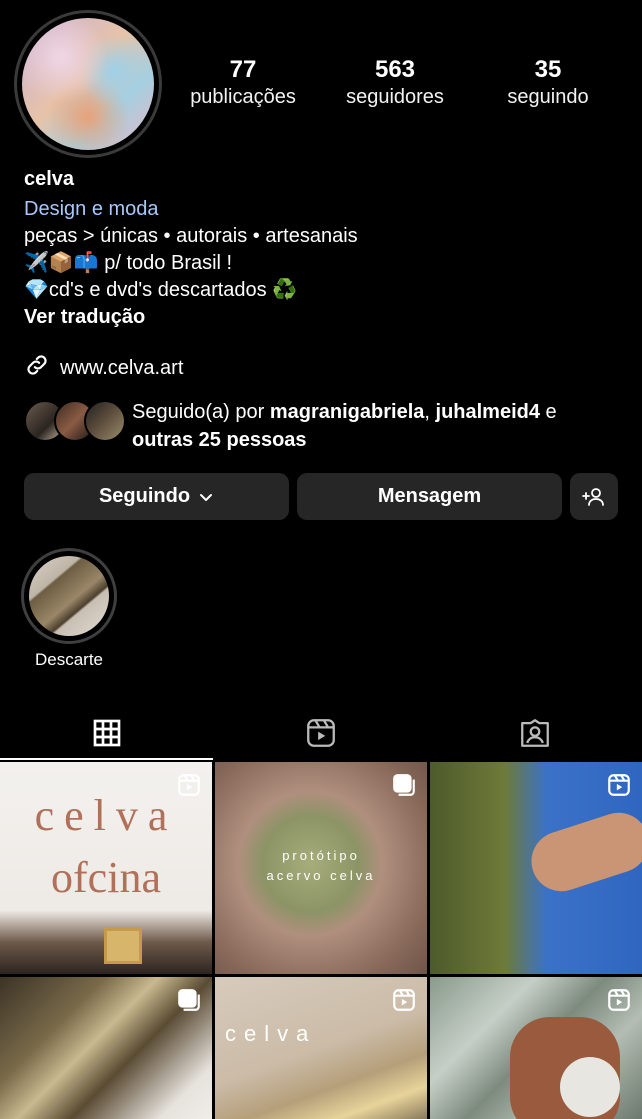 This screenshot has width=642, height=1119. I want to click on post-text-line-2: acervo celva, so click(321, 875).